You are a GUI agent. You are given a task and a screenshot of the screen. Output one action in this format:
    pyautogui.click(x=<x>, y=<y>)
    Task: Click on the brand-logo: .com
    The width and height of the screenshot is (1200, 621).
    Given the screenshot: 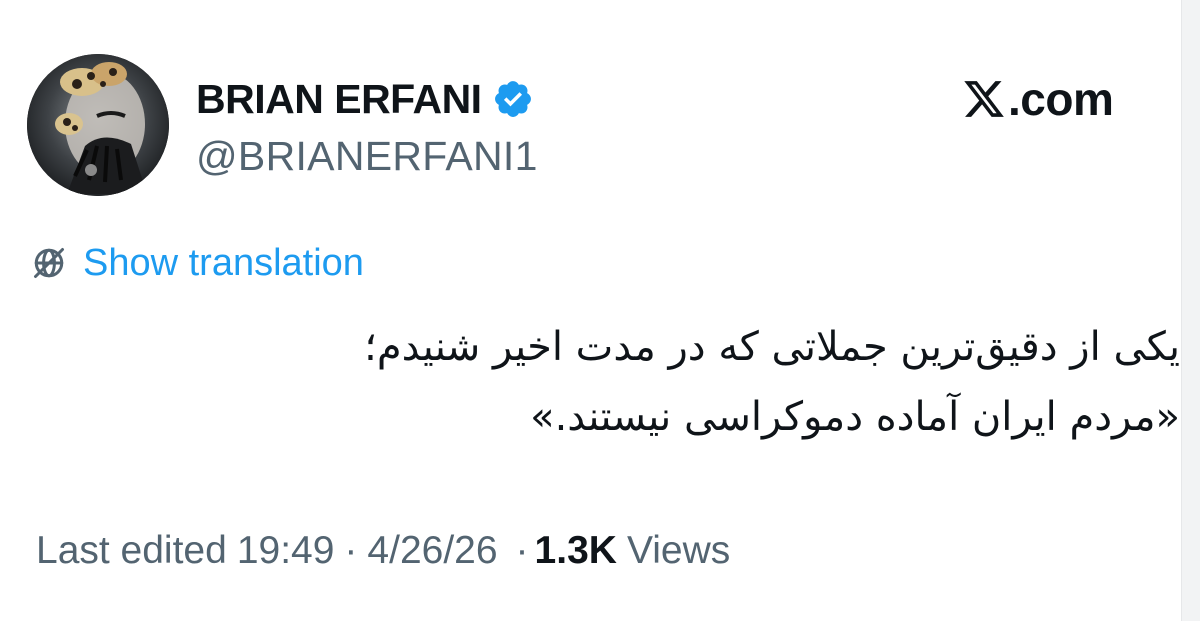 What is the action you would take?
    pyautogui.click(x=1038, y=99)
    